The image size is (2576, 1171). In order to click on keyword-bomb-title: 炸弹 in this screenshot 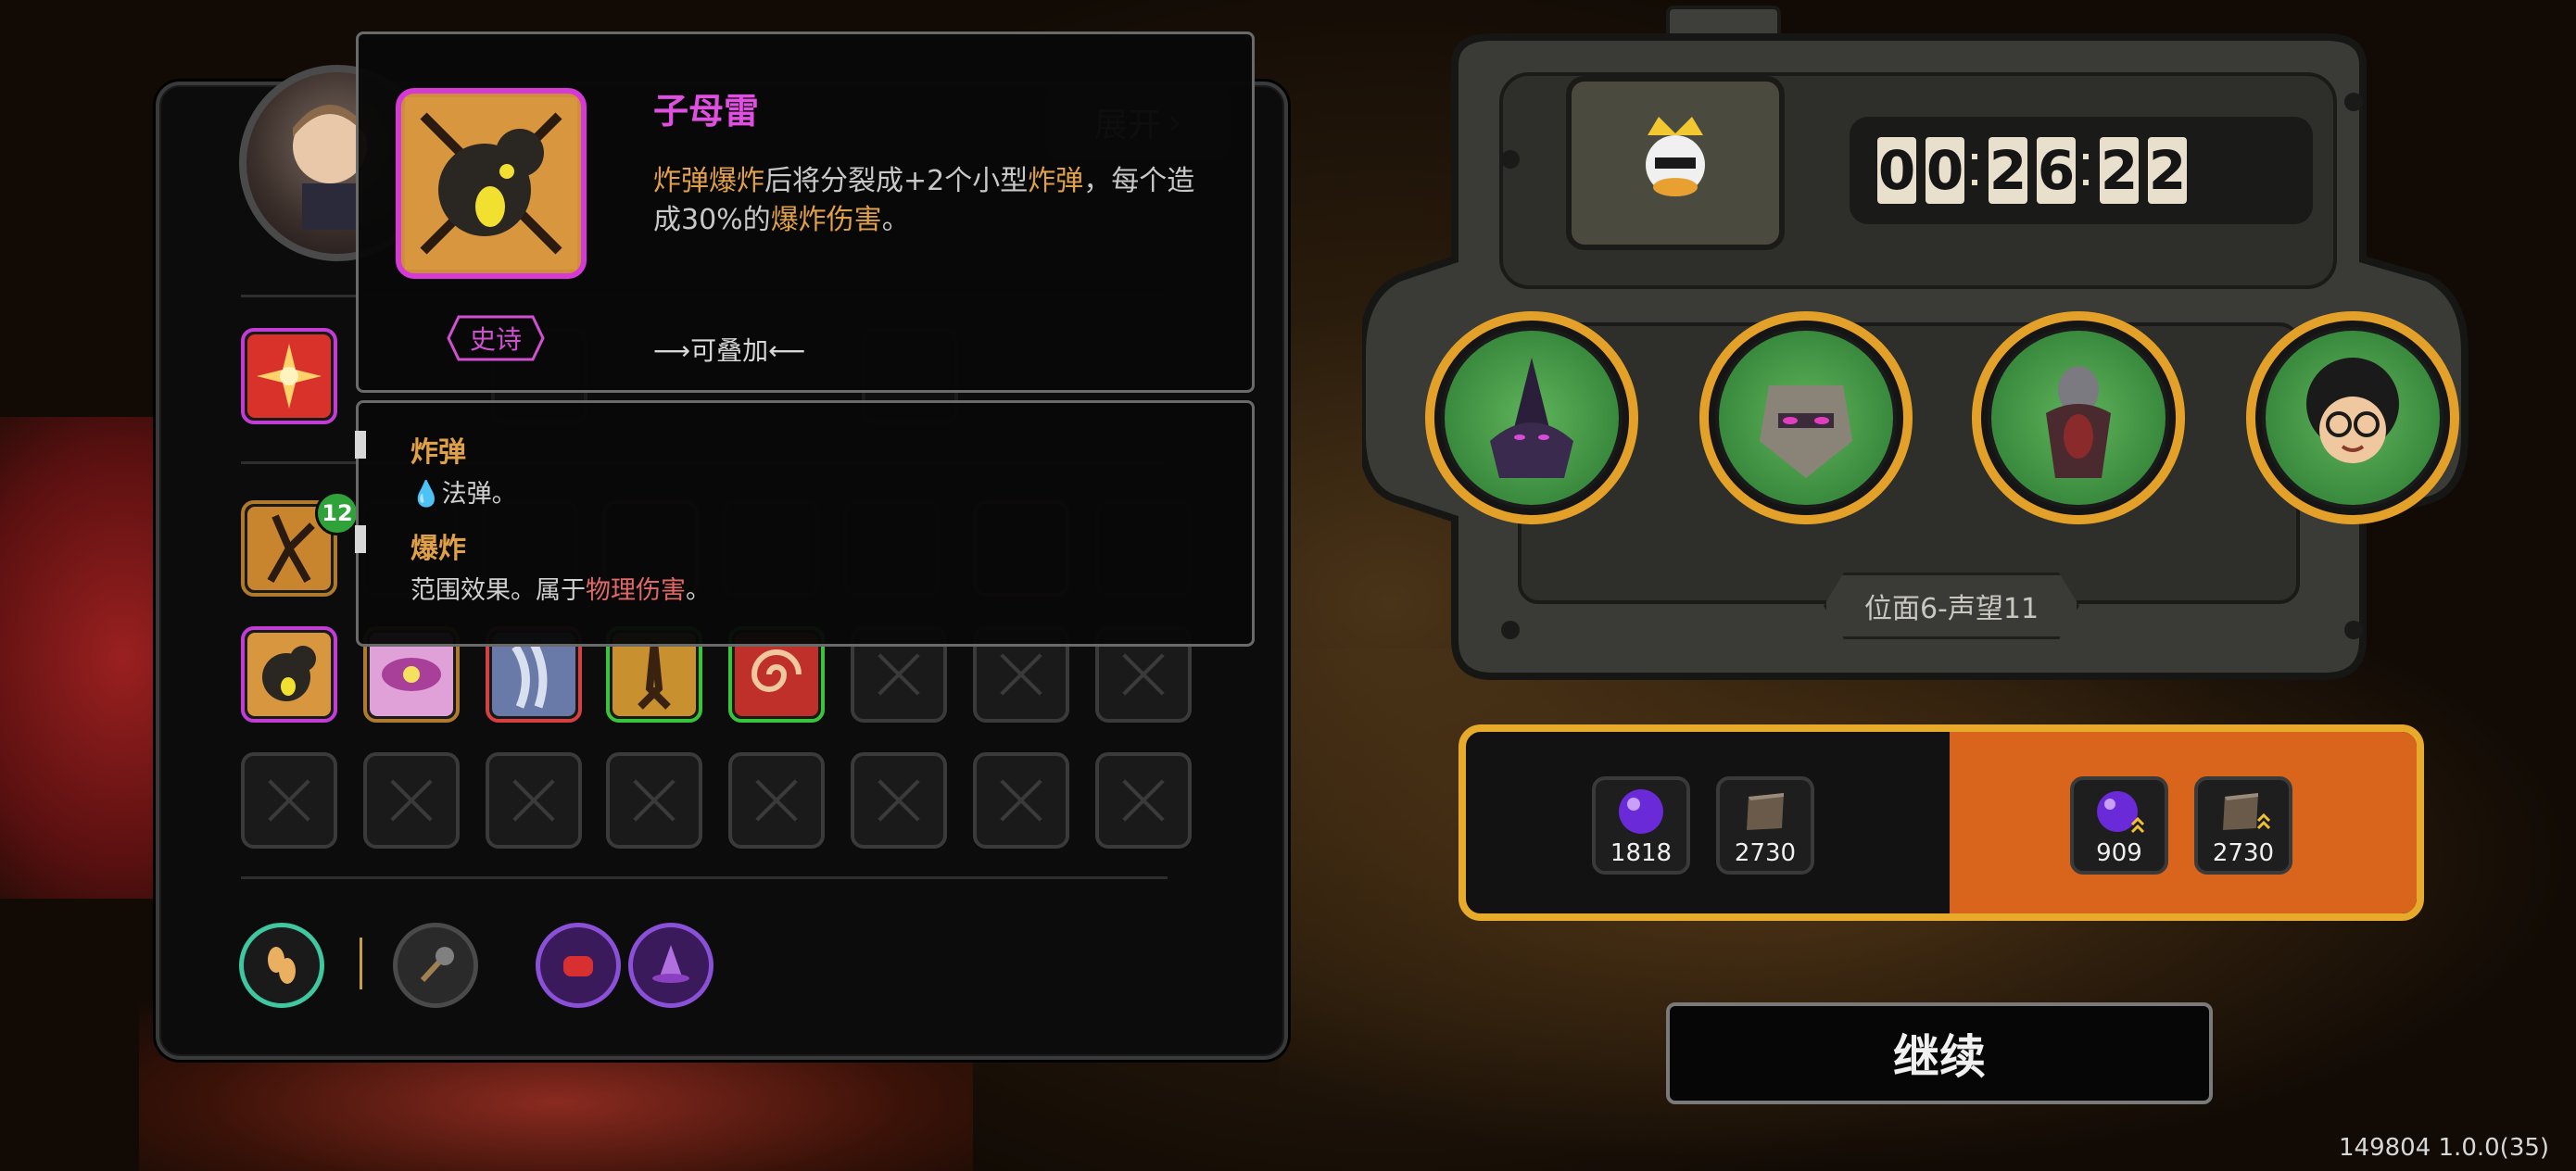, I will do `click(438, 453)`.